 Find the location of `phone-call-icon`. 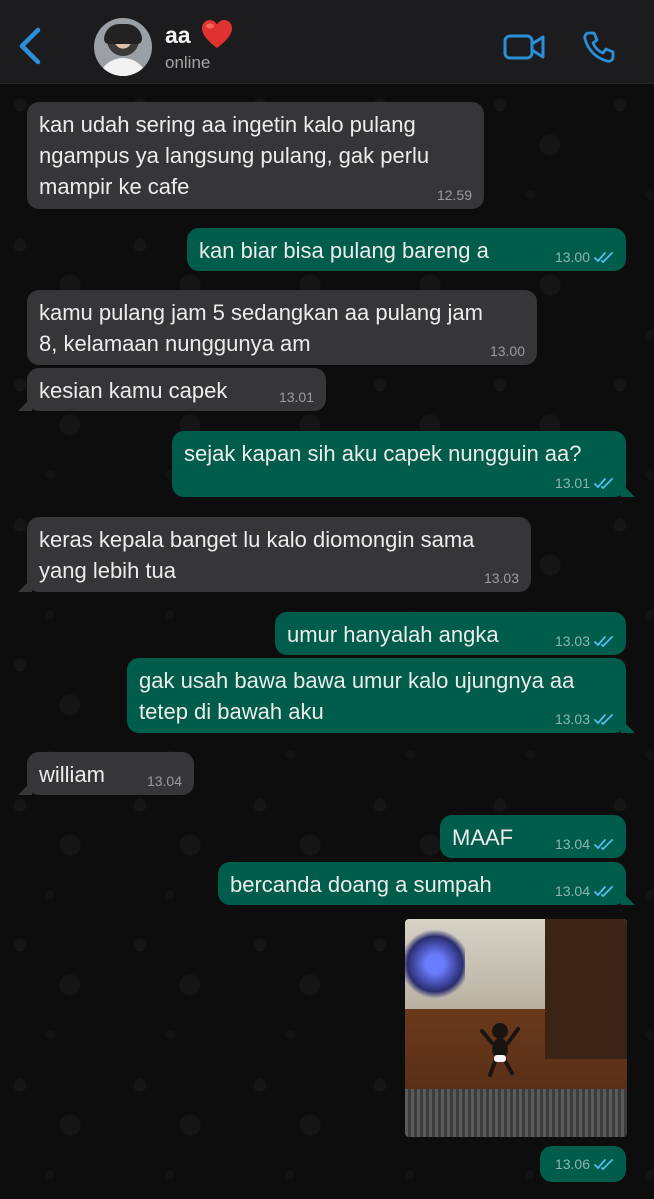

phone-call-icon is located at coordinates (599, 47).